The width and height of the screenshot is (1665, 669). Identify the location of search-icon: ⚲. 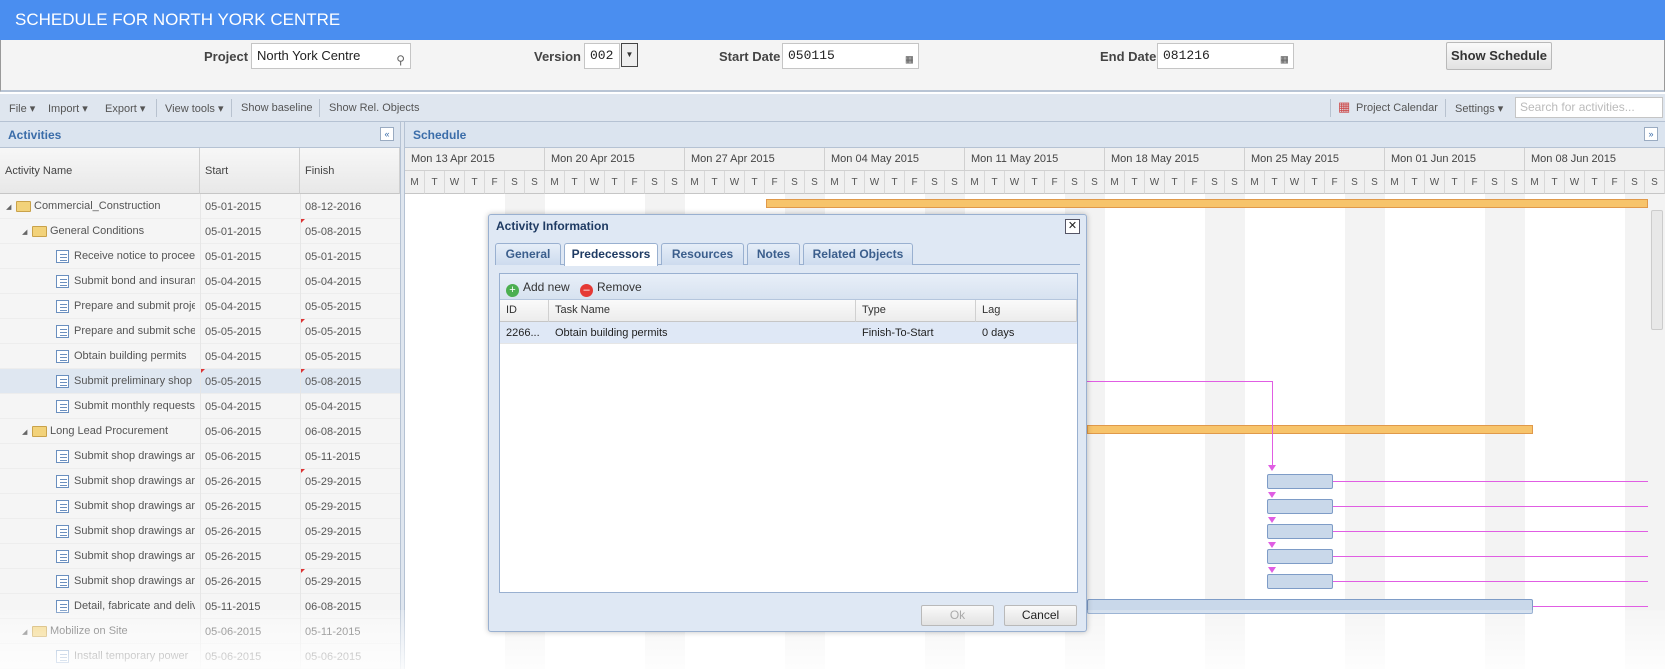
(400, 60).